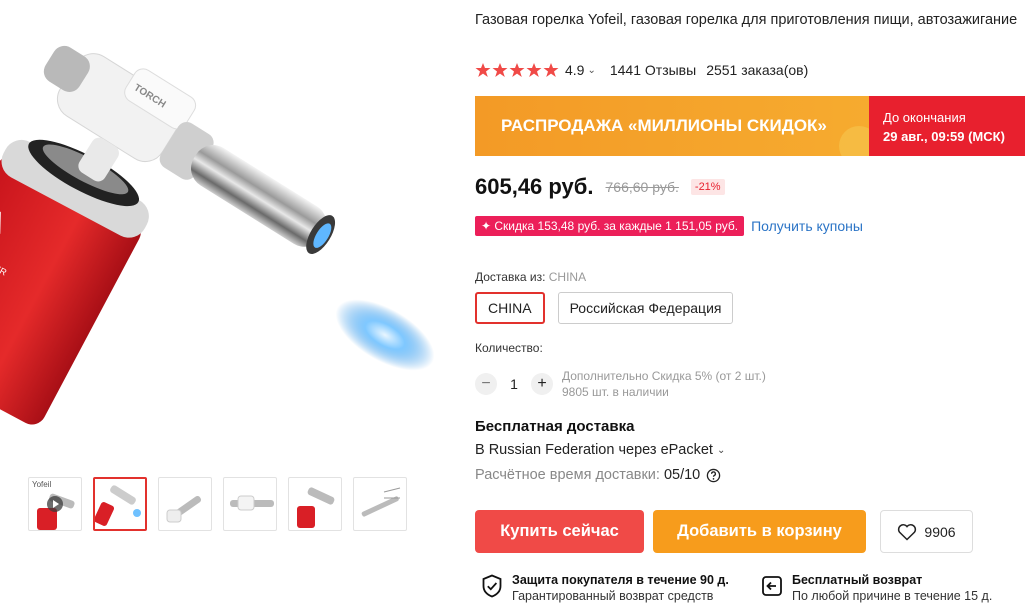 The height and width of the screenshot is (609, 1035). I want to click on get-coupons-link: Получить купоны, so click(807, 226).